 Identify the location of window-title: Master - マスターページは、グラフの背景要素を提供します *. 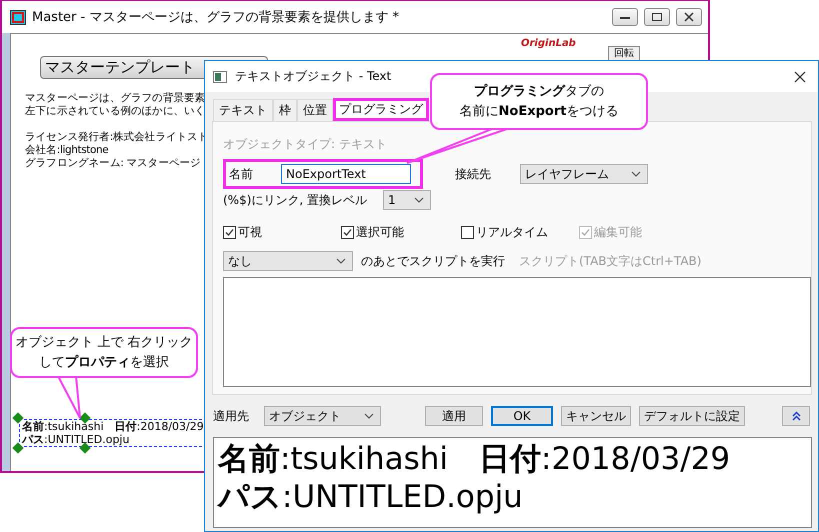
(215, 17).